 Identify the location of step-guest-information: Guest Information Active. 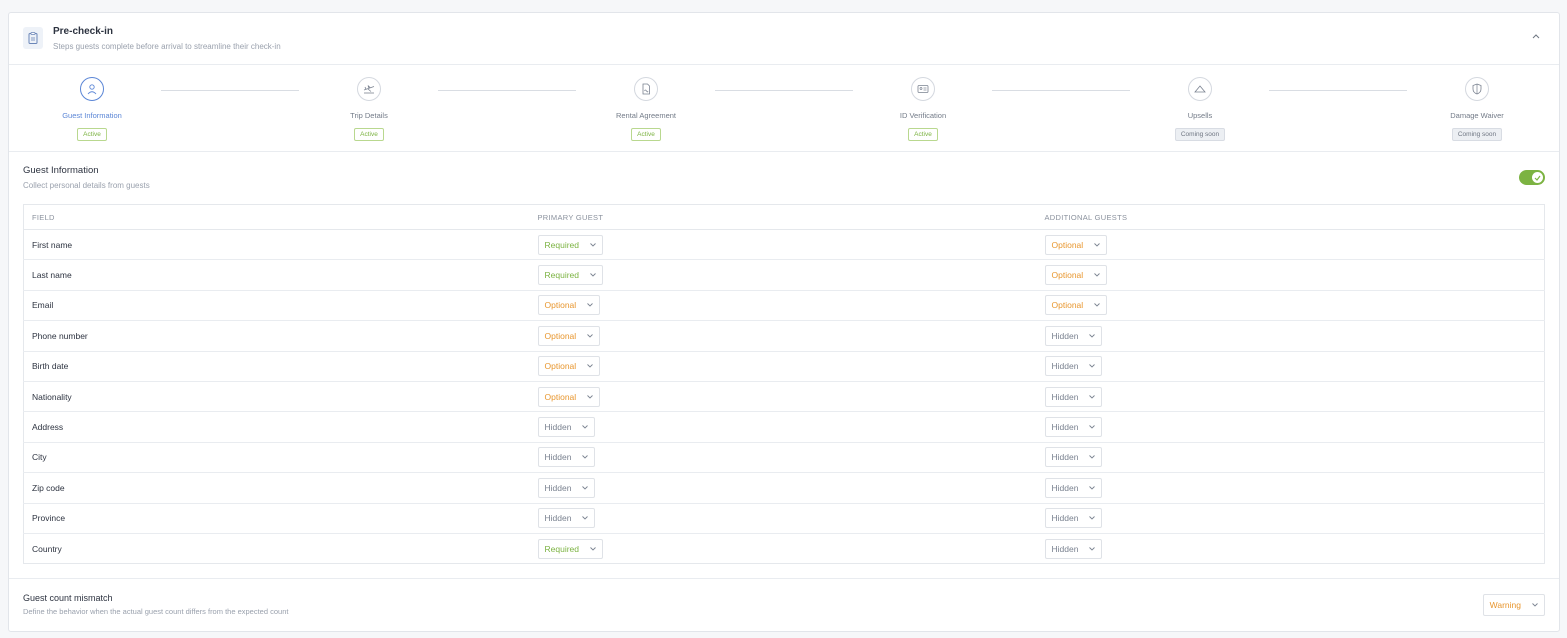
(92, 109).